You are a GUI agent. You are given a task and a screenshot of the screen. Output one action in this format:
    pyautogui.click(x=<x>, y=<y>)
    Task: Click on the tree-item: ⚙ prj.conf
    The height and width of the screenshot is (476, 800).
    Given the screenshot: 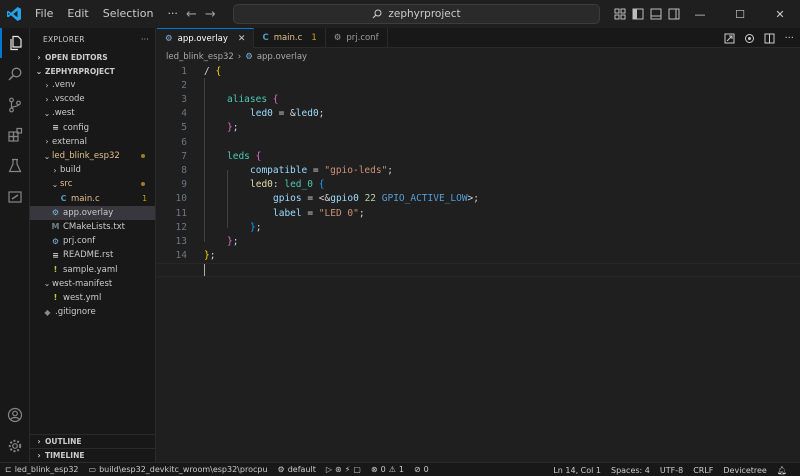 What is the action you would take?
    pyautogui.click(x=92, y=241)
    